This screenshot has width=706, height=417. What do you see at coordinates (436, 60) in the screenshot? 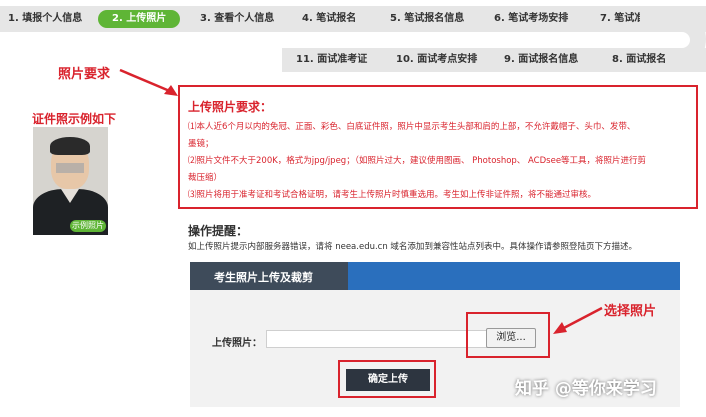
I see `step-10-interview-venue: 10. 面试考点安排` at bounding box center [436, 60].